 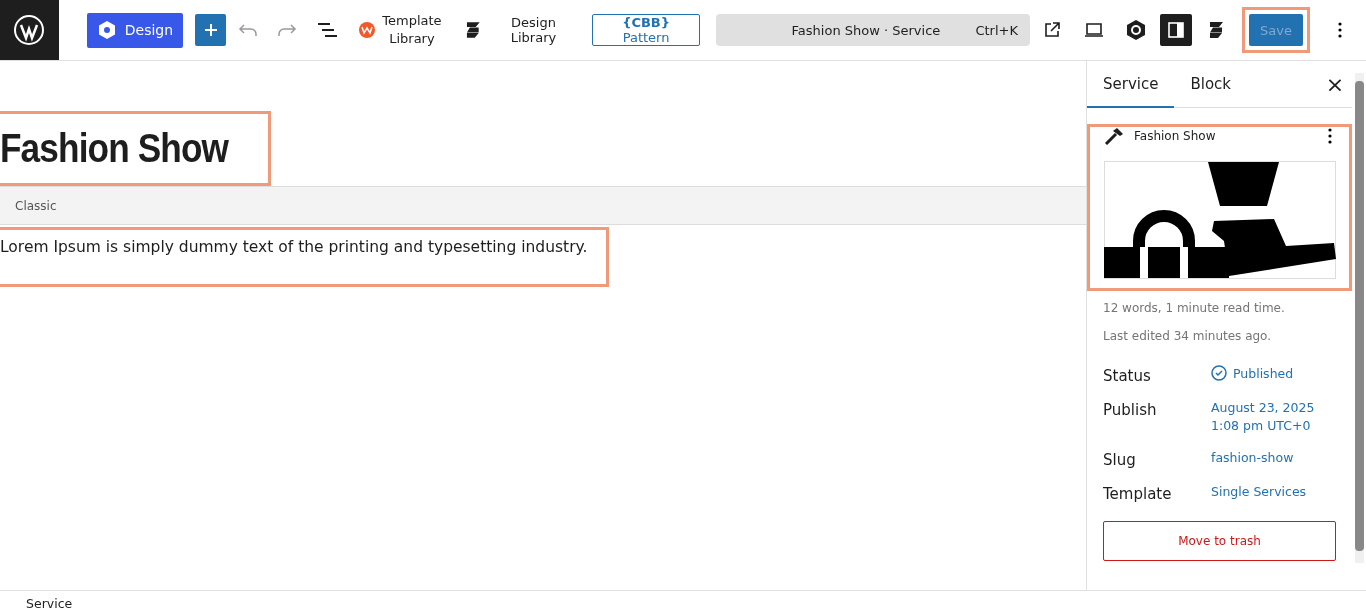 I want to click on sidebar-icon, so click(x=1176, y=30).